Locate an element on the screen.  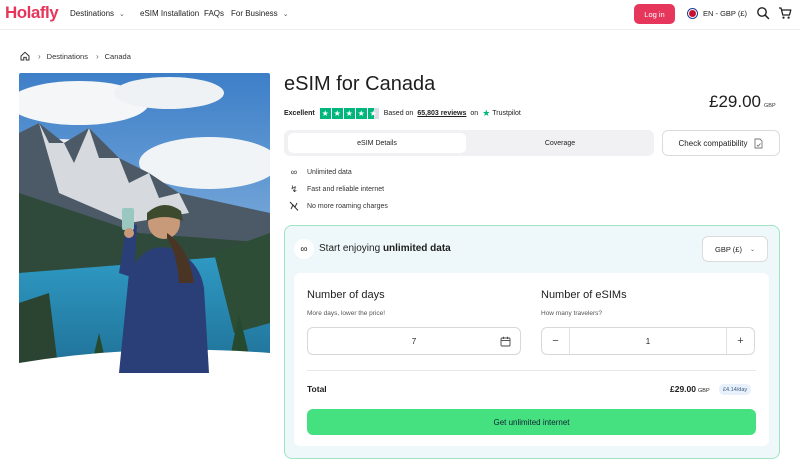
calendar-icon is located at coordinates (505, 341).